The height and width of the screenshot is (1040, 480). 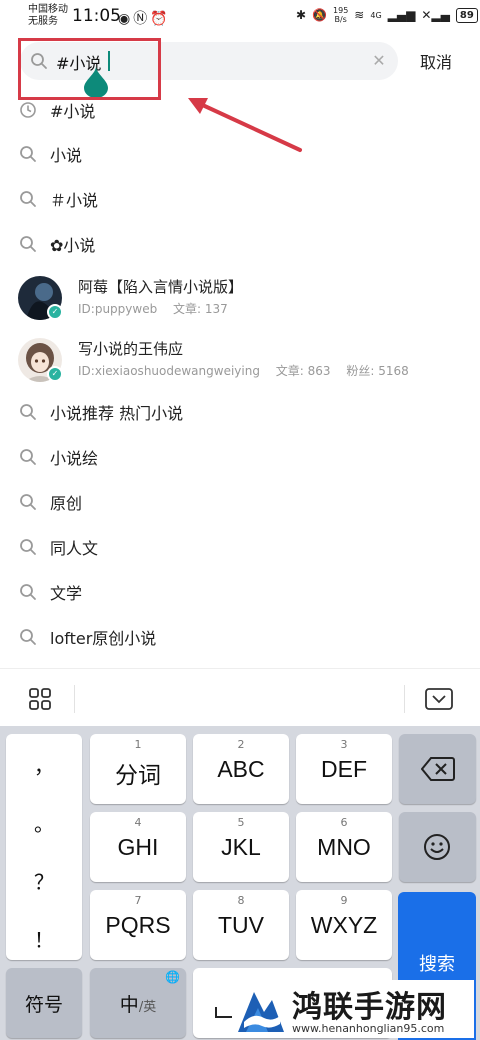 What do you see at coordinates (138, 744) in the screenshot?
I see `key-number: 1` at bounding box center [138, 744].